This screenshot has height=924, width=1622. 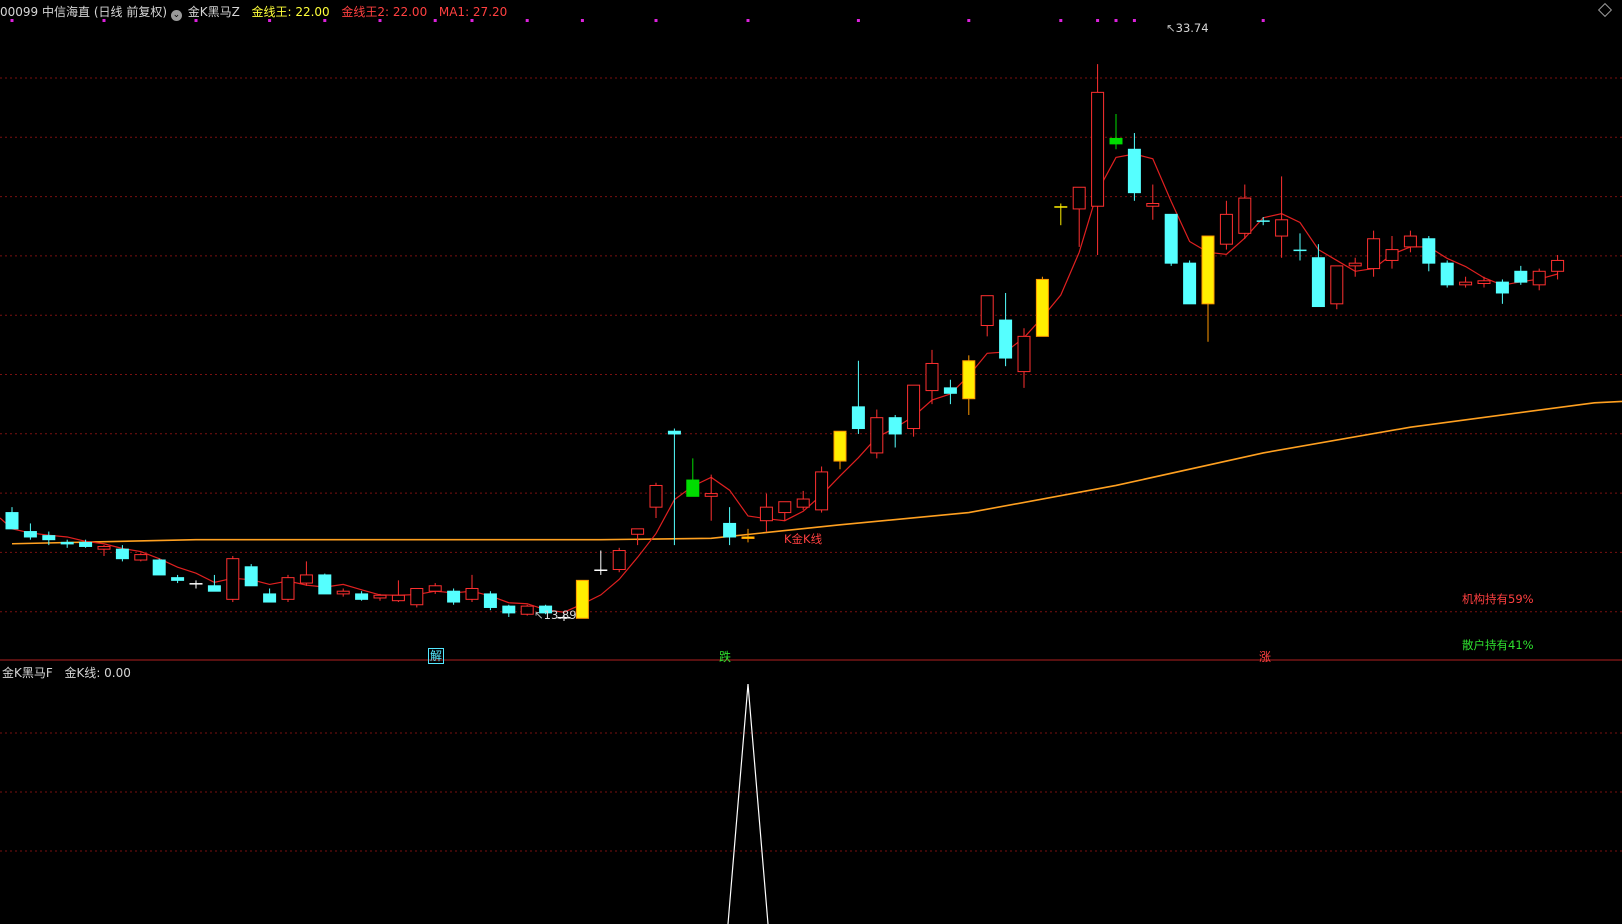 I want to click on sub-indicator-line, so click(x=748, y=803).